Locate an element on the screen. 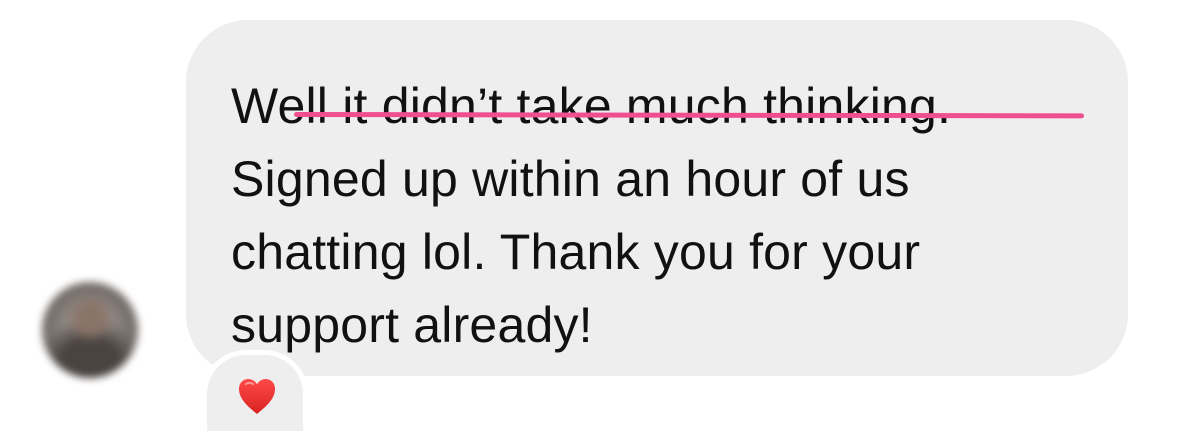 This screenshot has width=1179, height=436. avatar is located at coordinates (90, 330).